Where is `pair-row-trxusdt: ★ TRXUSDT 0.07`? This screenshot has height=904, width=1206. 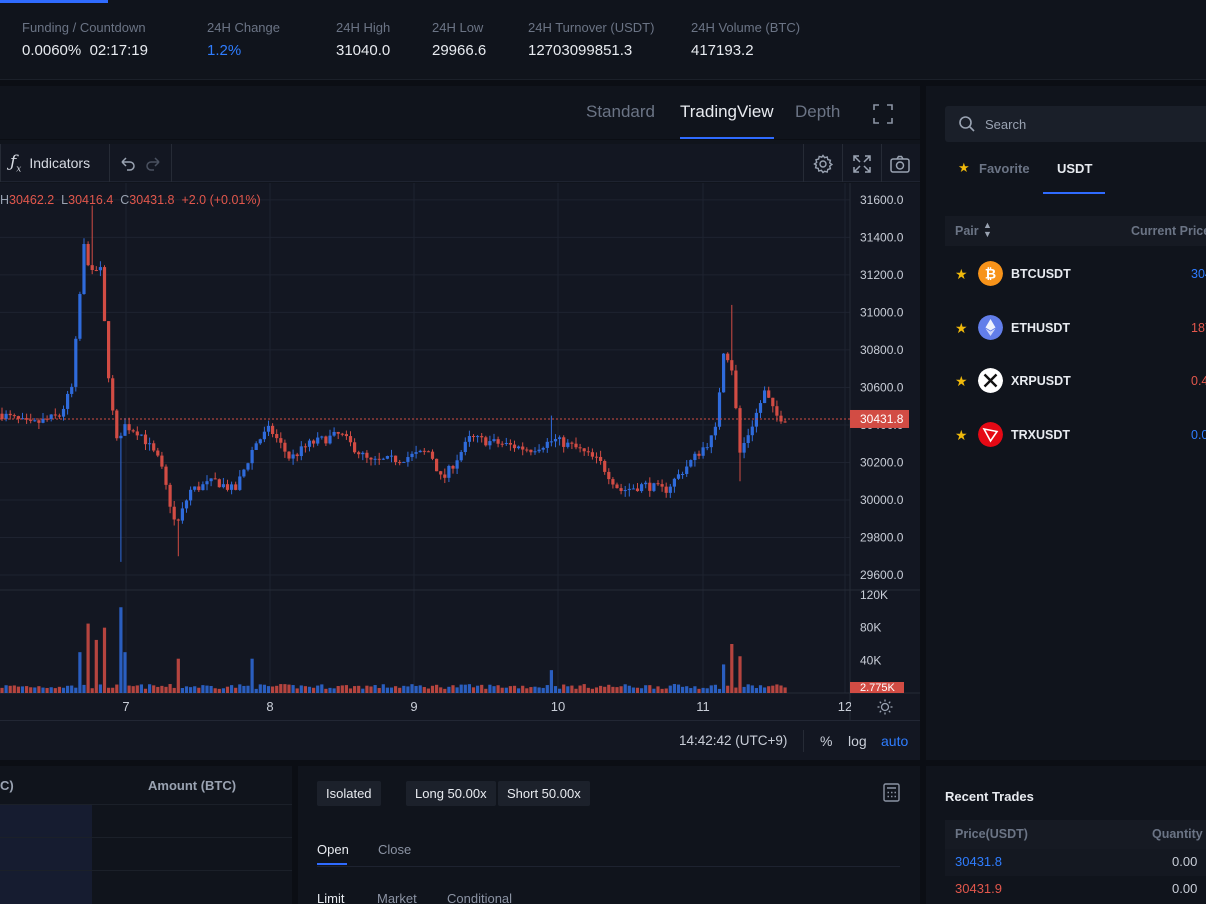
pair-row-trxusdt: ★ TRXUSDT 0.07 is located at coordinates (1075, 435).